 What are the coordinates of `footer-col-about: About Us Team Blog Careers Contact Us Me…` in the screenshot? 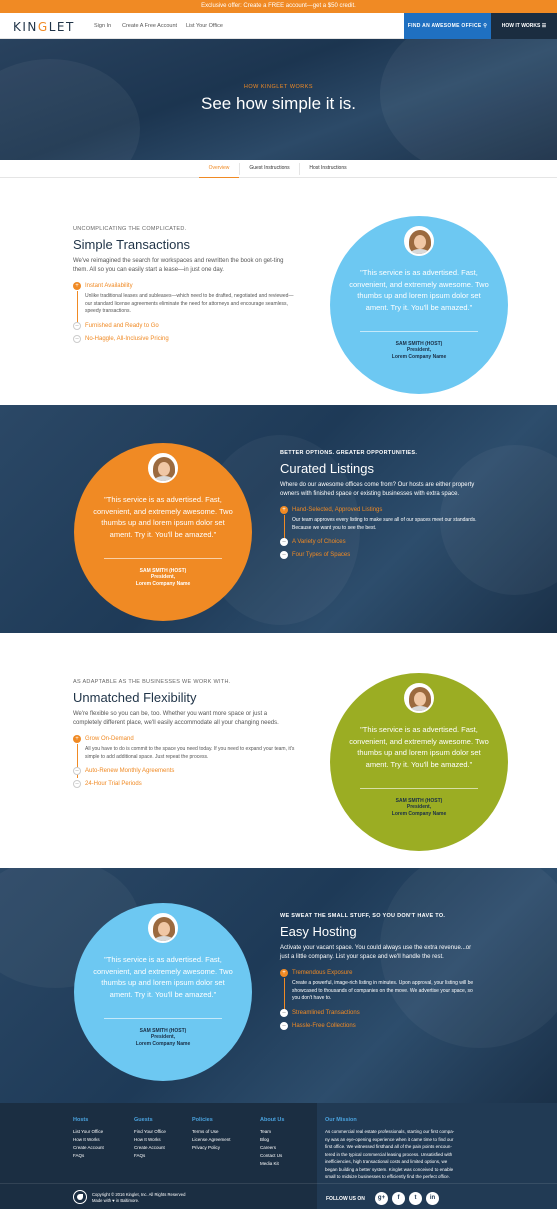 It's located at (272, 1142).